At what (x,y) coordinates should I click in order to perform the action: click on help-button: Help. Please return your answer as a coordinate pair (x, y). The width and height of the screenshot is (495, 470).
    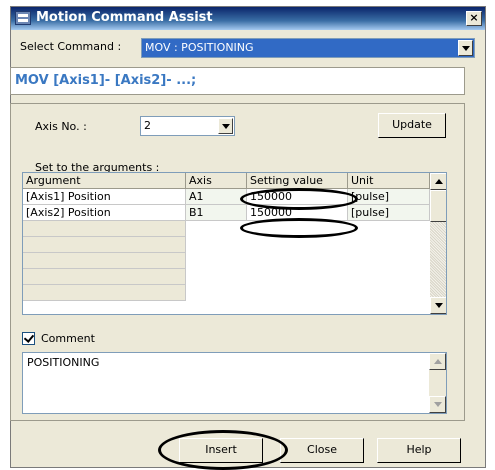
    Looking at the image, I should click on (419, 450).